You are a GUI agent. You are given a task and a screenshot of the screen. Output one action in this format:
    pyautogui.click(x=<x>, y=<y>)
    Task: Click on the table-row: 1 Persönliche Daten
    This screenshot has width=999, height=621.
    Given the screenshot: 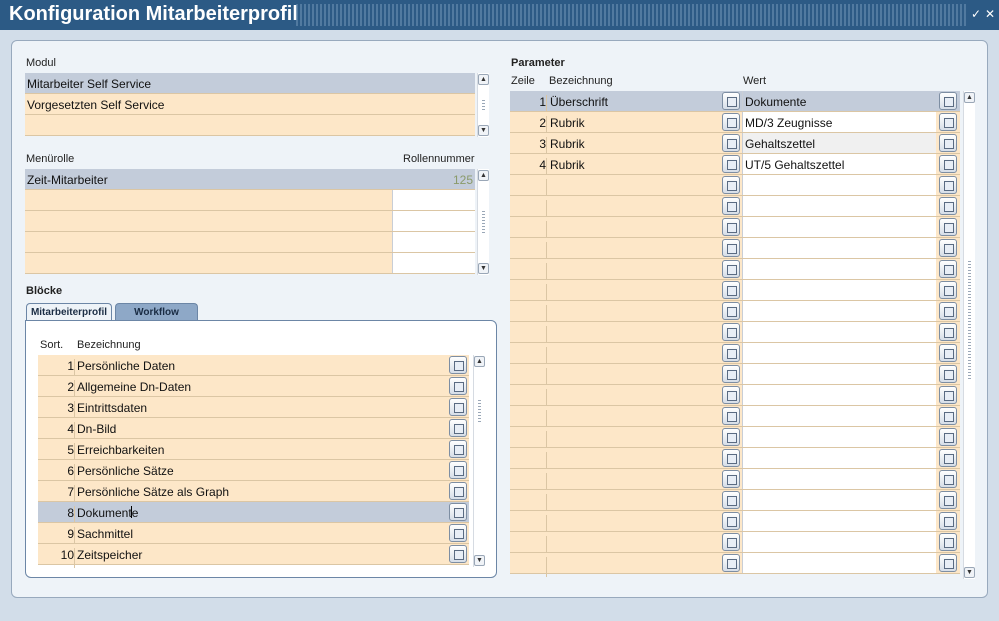 What is the action you would take?
    pyautogui.click(x=253, y=367)
    